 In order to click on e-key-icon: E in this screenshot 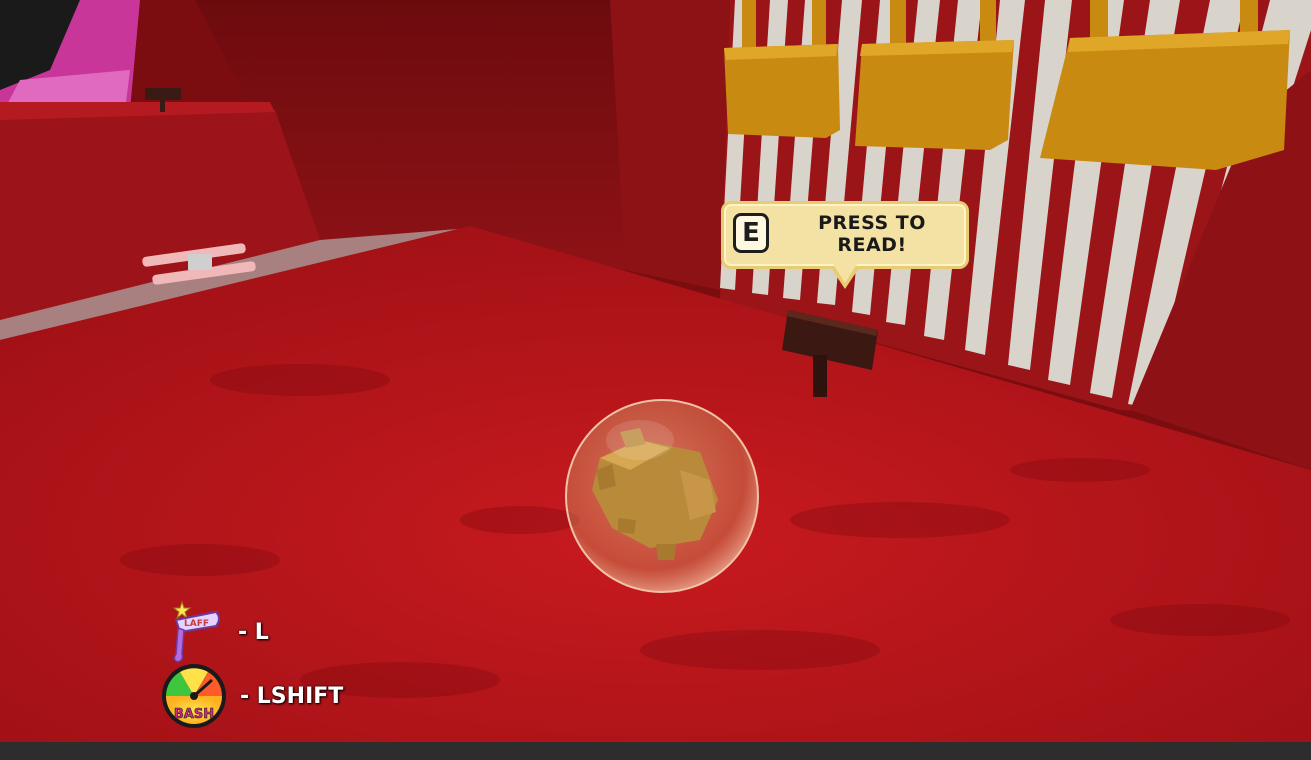, I will do `click(751, 233)`.